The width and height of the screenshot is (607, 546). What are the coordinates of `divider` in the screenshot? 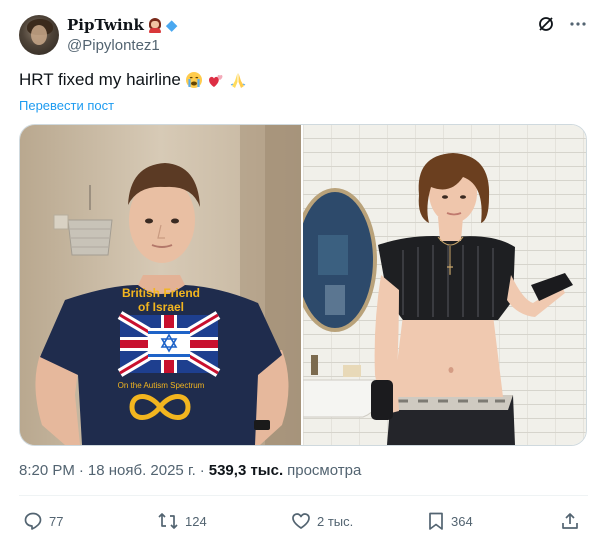 It's located at (303, 495).